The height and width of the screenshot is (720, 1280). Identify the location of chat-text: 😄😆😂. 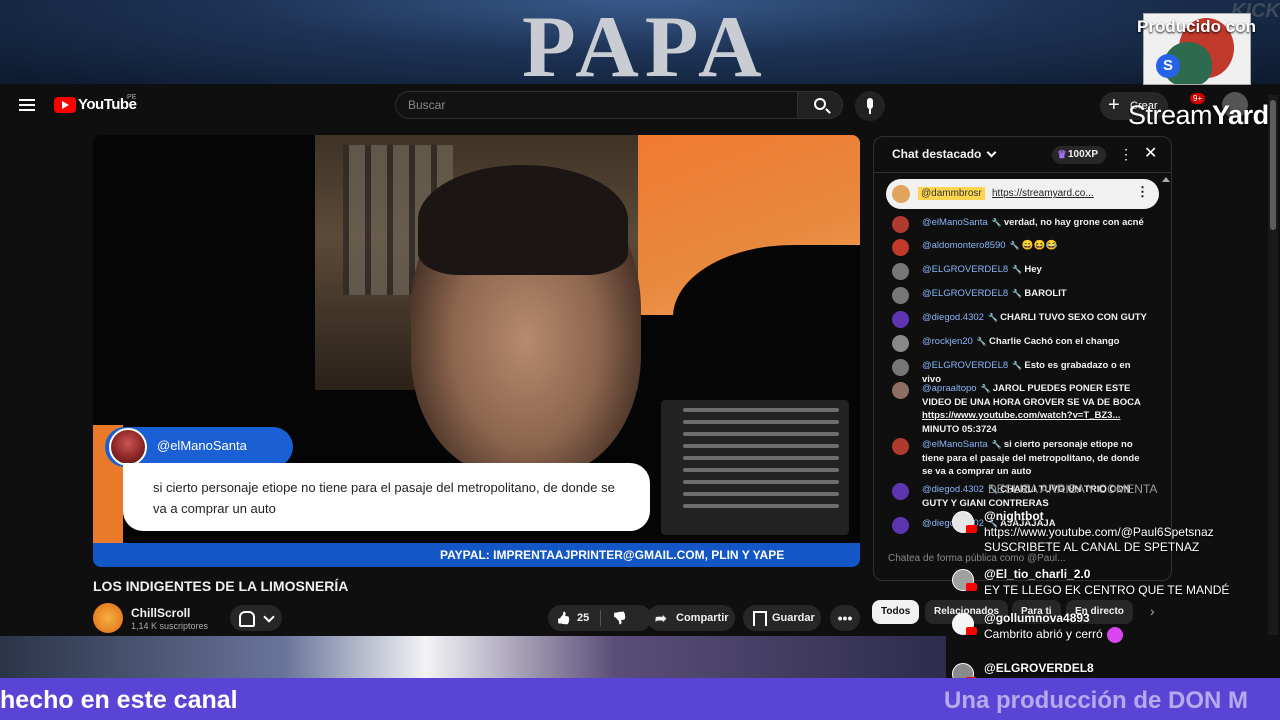
(1039, 245).